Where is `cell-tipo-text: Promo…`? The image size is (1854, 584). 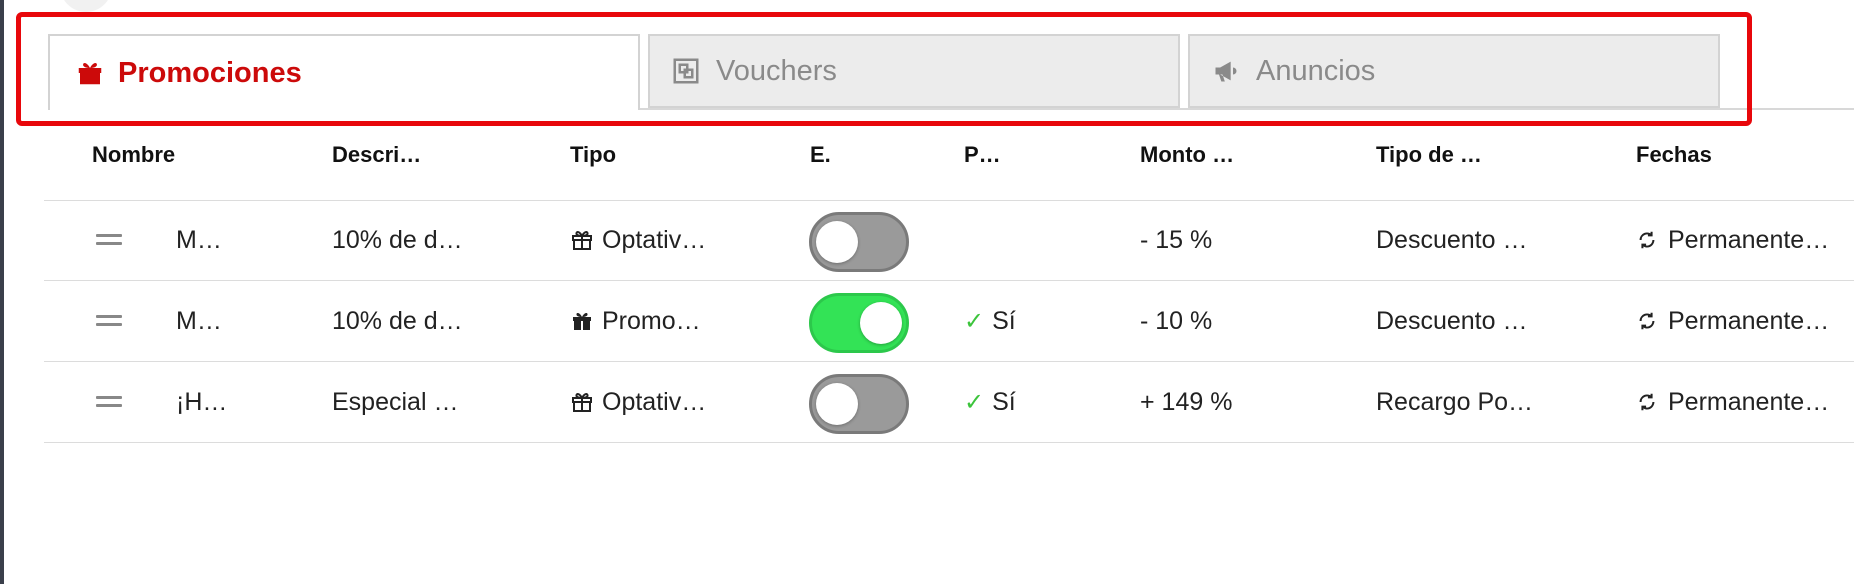
cell-tipo-text: Promo… is located at coordinates (651, 320).